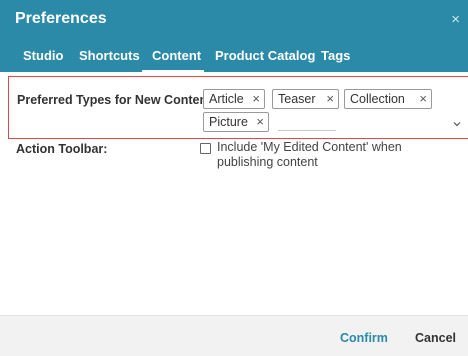  Describe the element at coordinates (335, 55) in the screenshot. I see `tab-tags: Tags` at that location.